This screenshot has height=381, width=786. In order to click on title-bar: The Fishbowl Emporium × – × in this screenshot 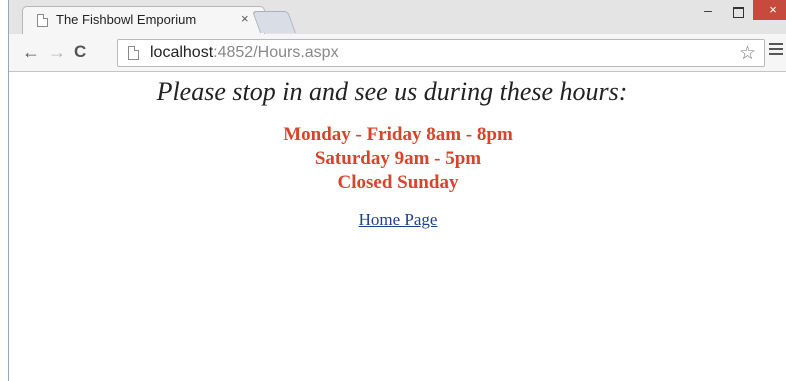, I will do `click(397, 17)`.